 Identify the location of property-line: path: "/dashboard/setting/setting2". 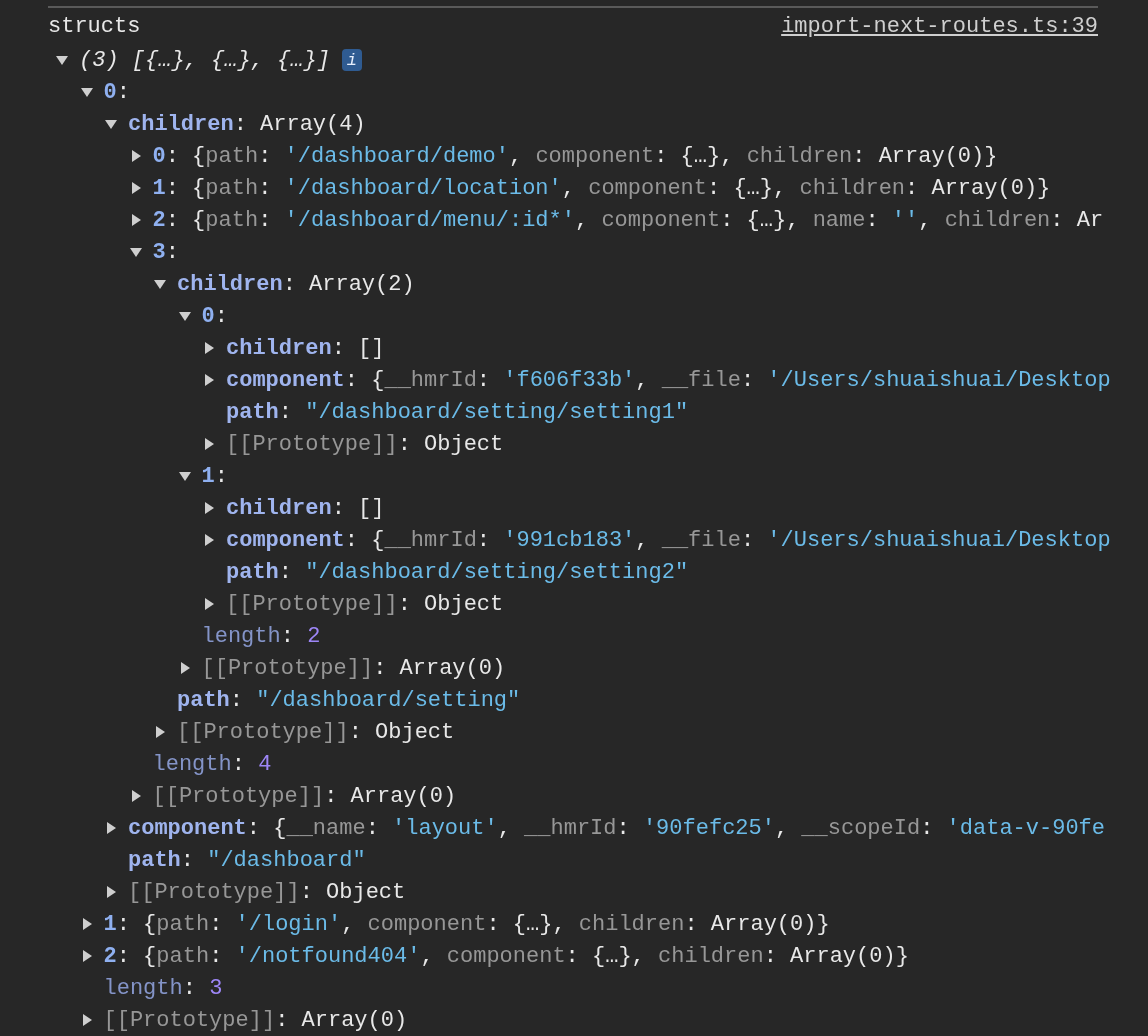
(457, 572).